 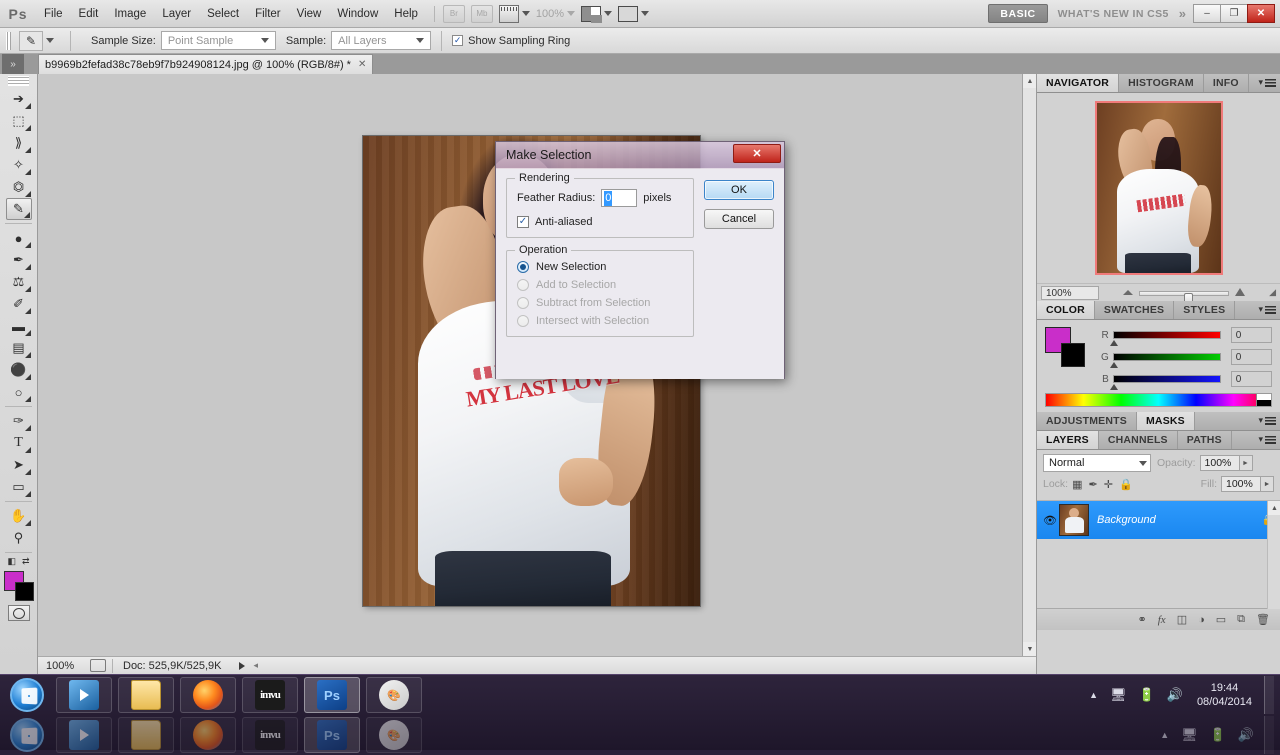 What do you see at coordinates (1093, 484) in the screenshot?
I see `lock-image-icon: ✒` at bounding box center [1093, 484].